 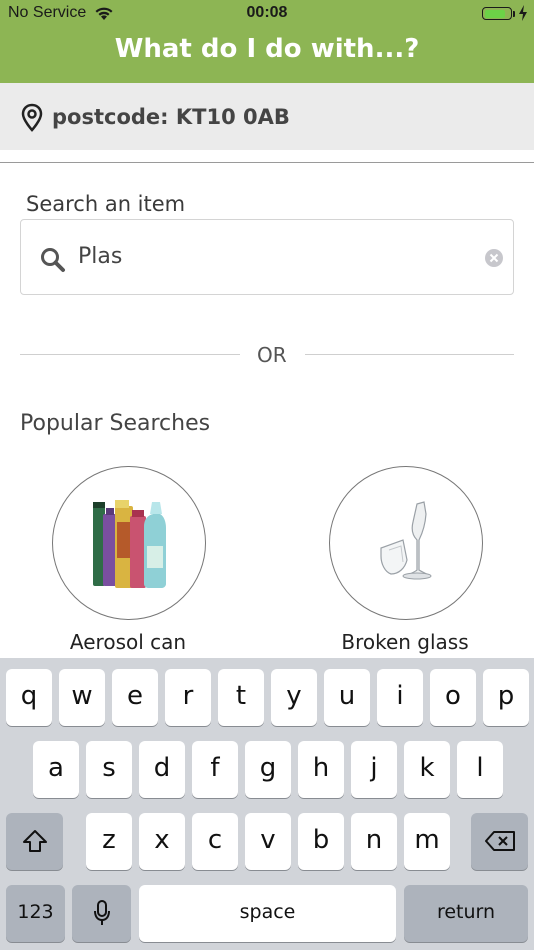 What do you see at coordinates (241, 697) in the screenshot?
I see `key-t: t` at bounding box center [241, 697].